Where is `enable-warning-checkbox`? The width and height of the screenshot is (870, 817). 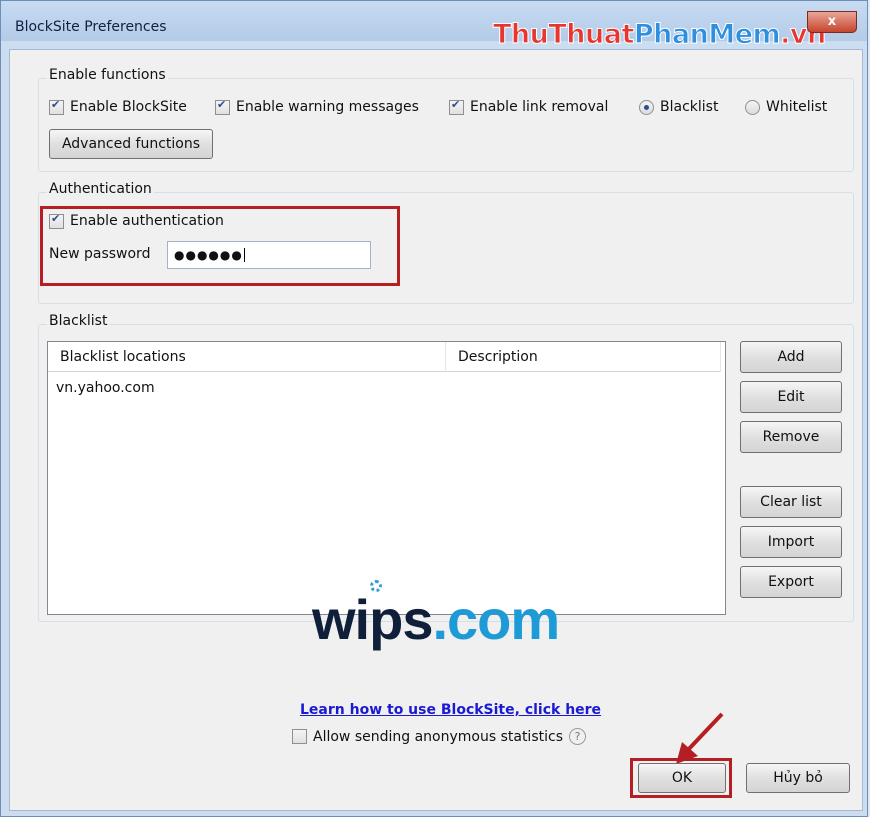
enable-warning-checkbox is located at coordinates (222, 106).